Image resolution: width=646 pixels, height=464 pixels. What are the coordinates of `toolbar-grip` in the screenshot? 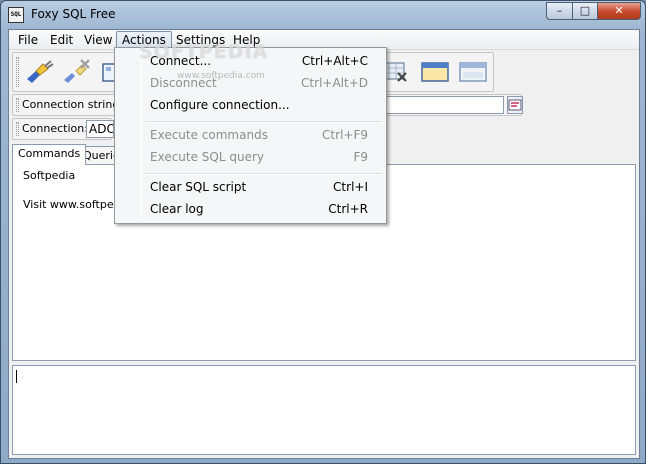 It's located at (17, 72).